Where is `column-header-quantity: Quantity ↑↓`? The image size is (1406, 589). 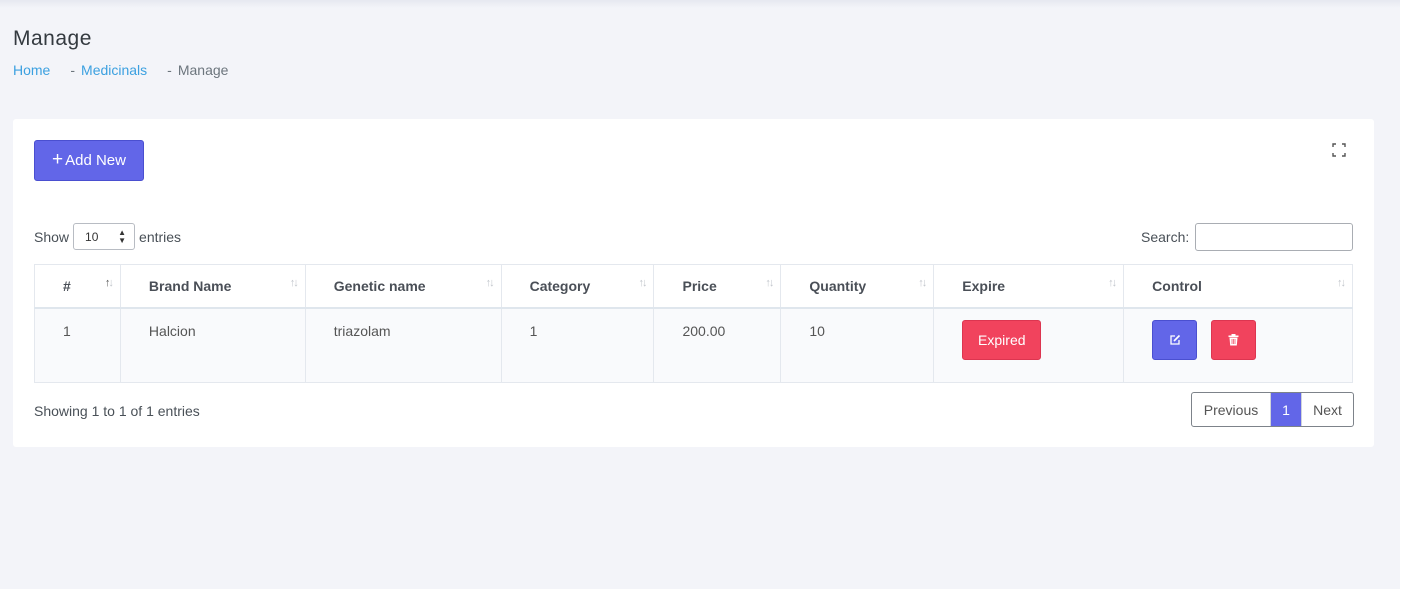 column-header-quantity: Quantity ↑↓ is located at coordinates (857, 286).